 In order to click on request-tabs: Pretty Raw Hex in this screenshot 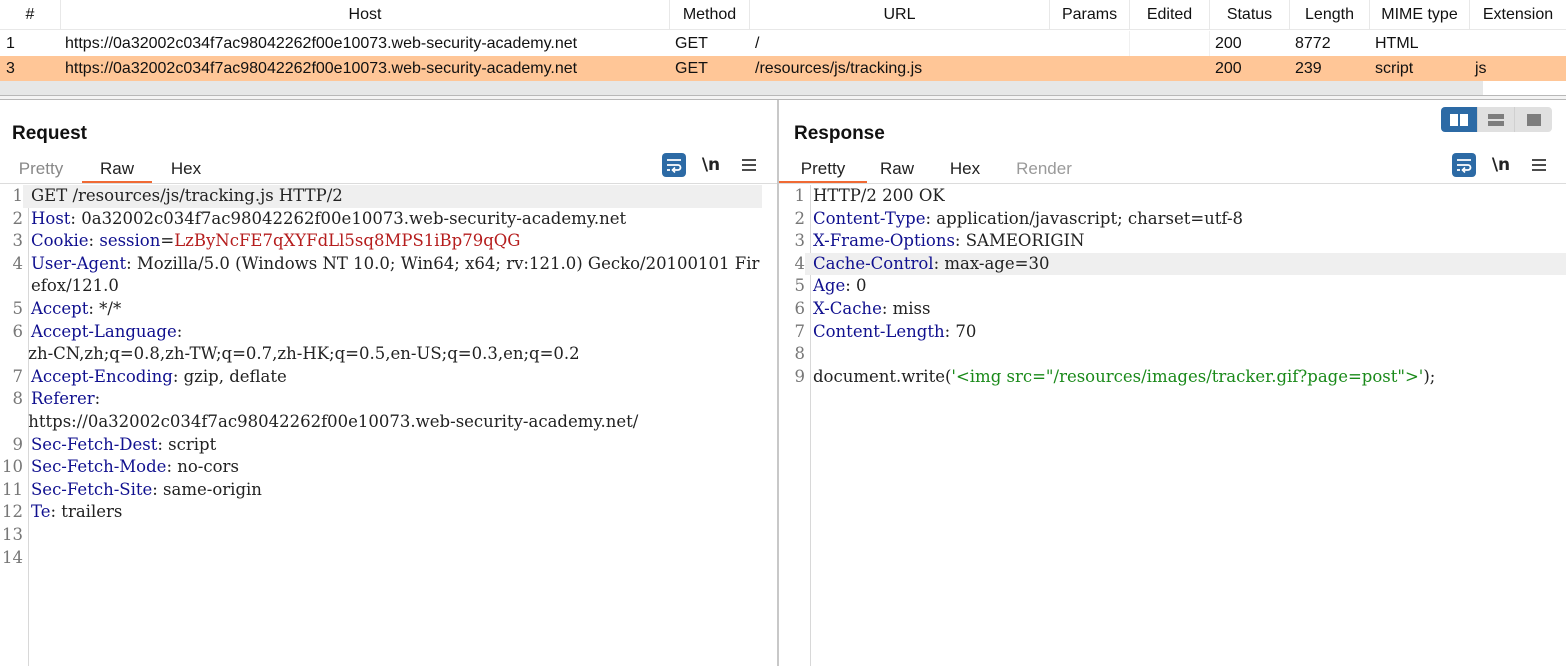, I will do `click(110, 169)`.